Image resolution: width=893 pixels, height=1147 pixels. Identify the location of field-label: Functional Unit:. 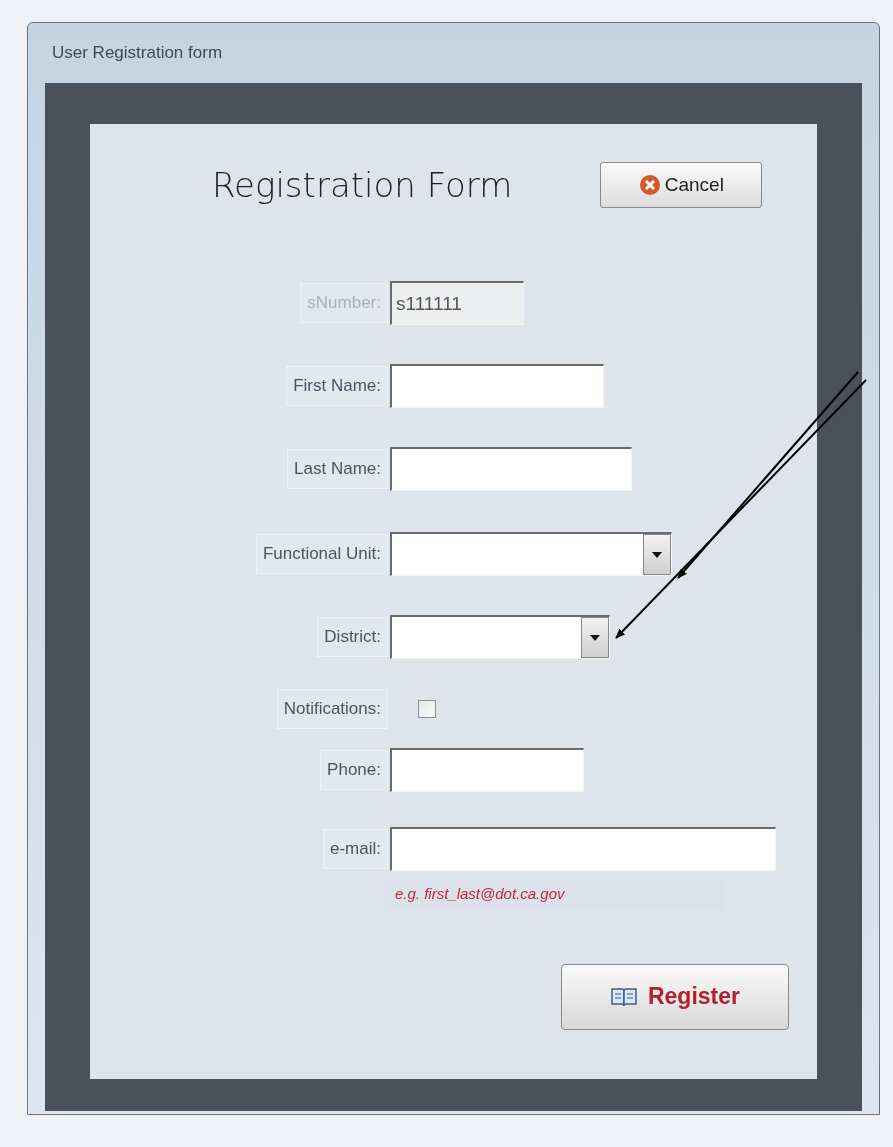
(321, 554).